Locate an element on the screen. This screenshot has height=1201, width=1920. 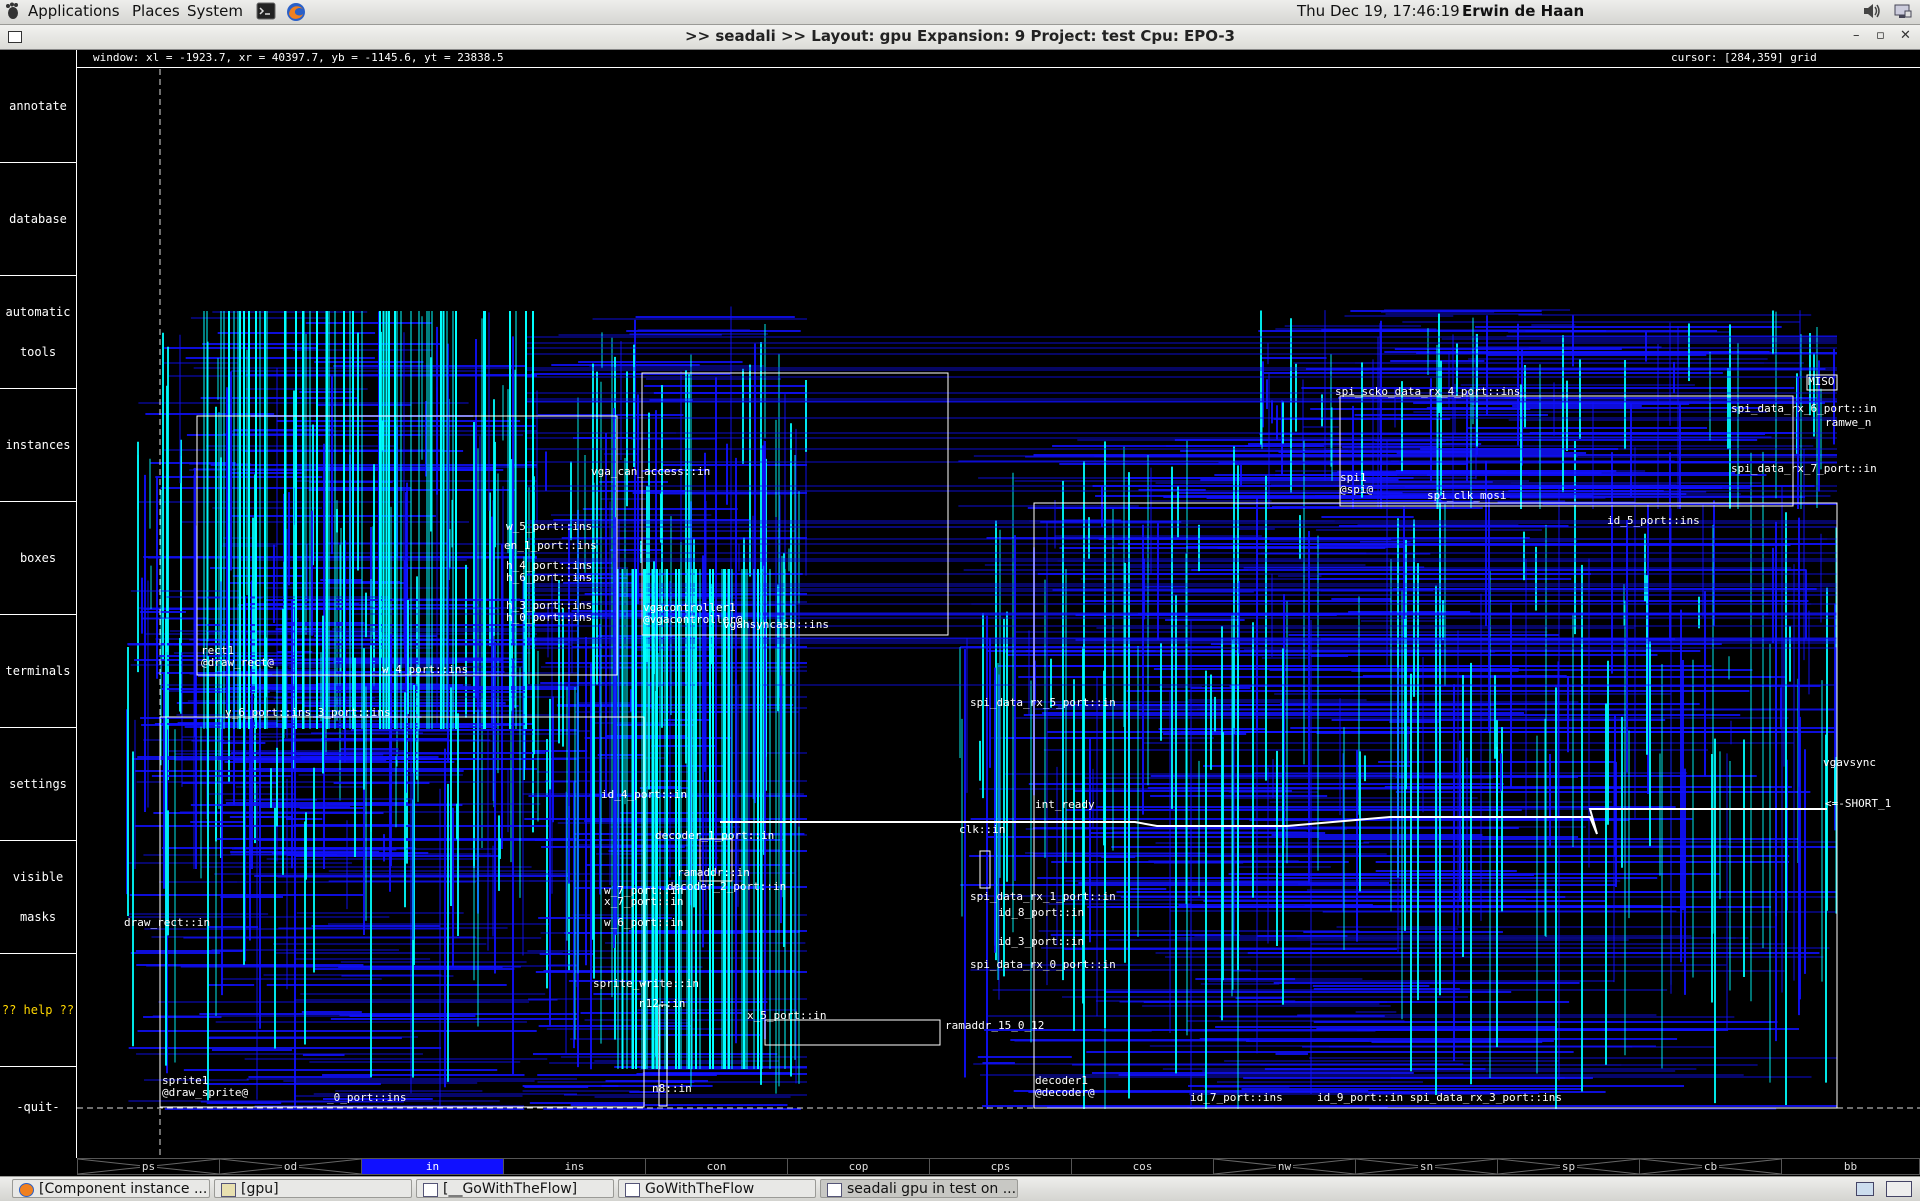
layer-bb: bb is located at coordinates (1850, 1166).